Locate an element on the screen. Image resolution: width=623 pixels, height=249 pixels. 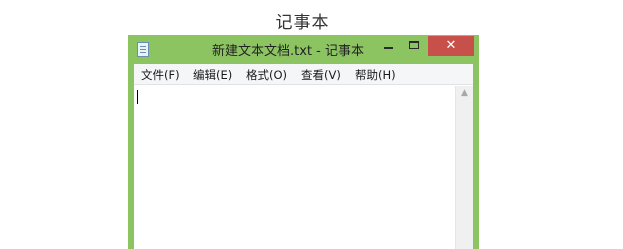
minimize-button is located at coordinates (388, 46).